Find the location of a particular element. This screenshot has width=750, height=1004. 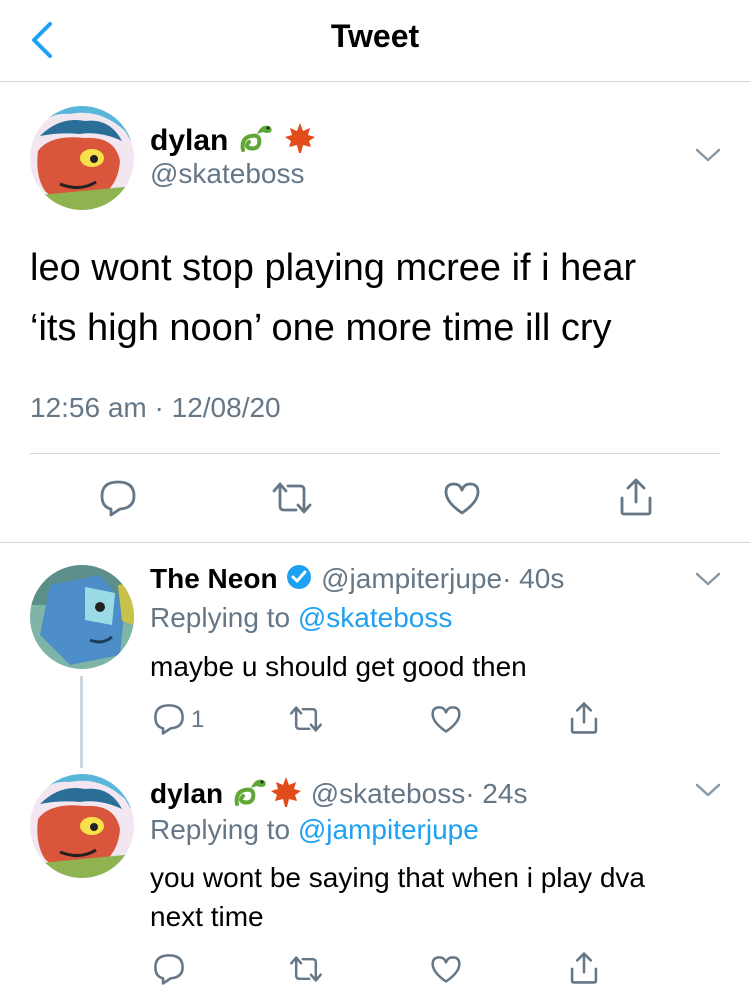

reply-header: dylan @skateboss· 24s is located at coordinates (338, 795).